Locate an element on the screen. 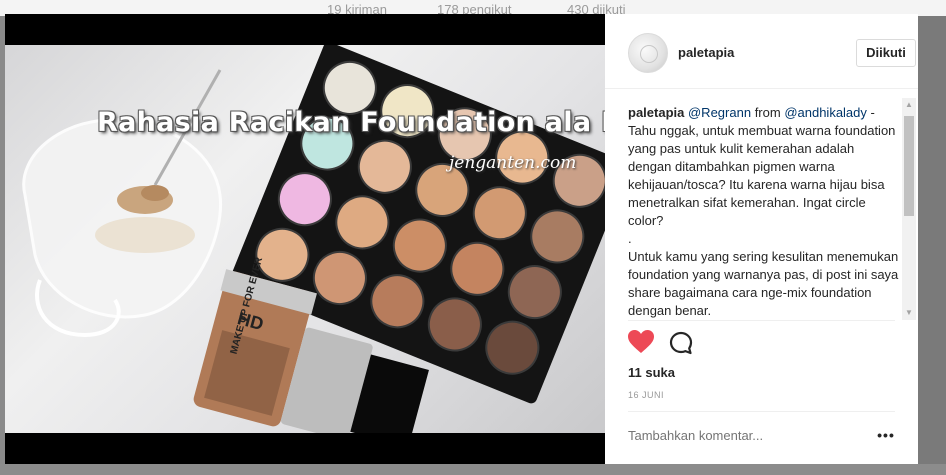 Image resolution: width=946 pixels, height=475 pixels. scroll-thumb is located at coordinates (909, 166).